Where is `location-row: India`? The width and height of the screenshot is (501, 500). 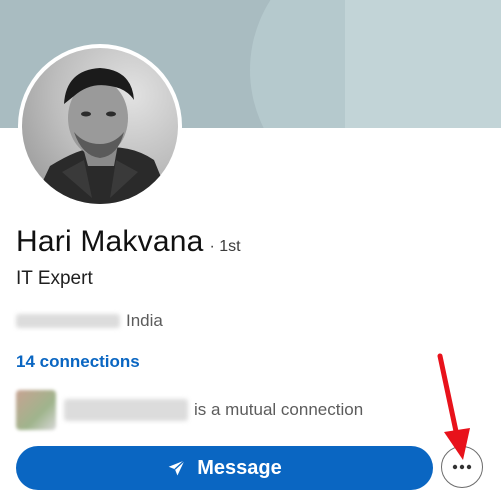 location-row: India is located at coordinates (89, 321).